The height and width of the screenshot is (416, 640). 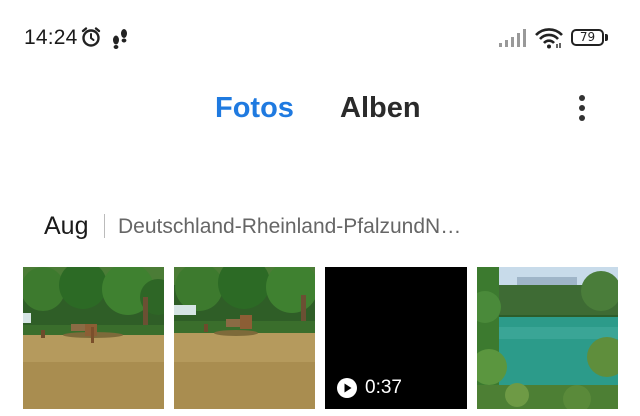 What do you see at coordinates (120, 39) in the screenshot?
I see `steps-icon` at bounding box center [120, 39].